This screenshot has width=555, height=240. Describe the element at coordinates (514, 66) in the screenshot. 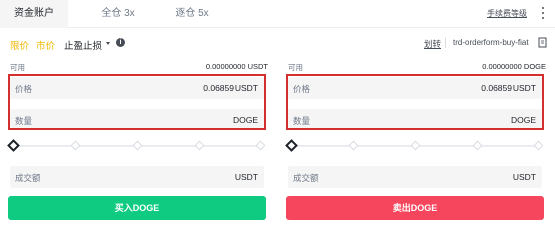

I see `available-balance: 0.00000000 DOGE` at that location.